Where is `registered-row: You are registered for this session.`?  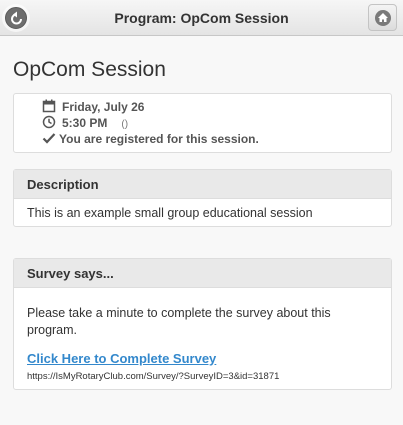 registered-row: You are registered for this session. is located at coordinates (150, 139).